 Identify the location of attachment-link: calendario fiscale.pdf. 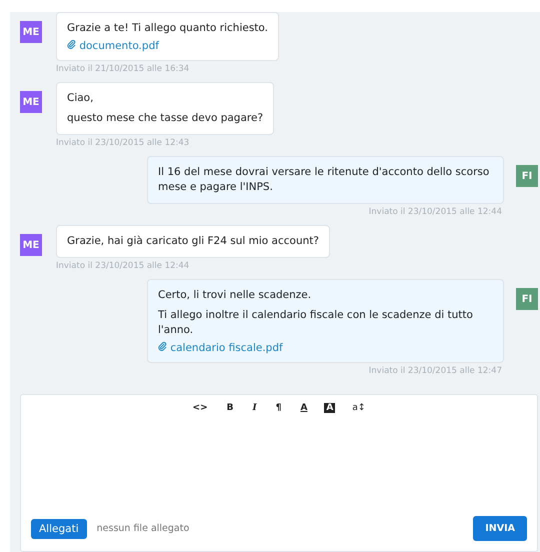
(220, 348).